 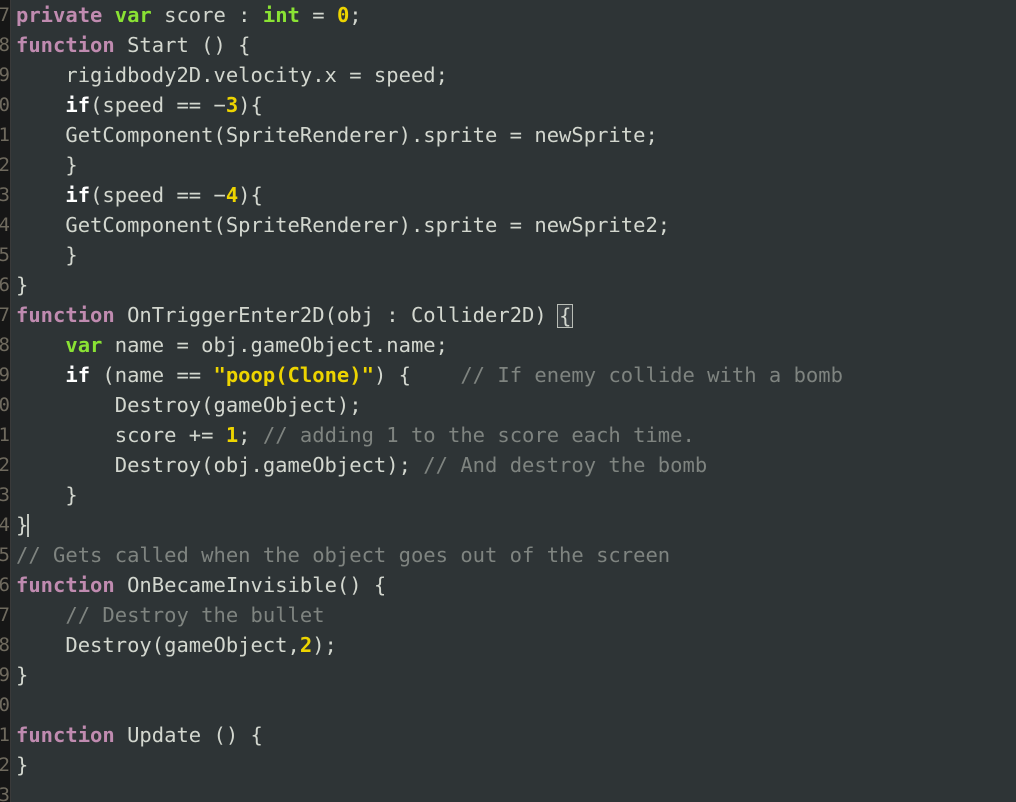 I want to click on line-number: 22, so click(x=5, y=465).